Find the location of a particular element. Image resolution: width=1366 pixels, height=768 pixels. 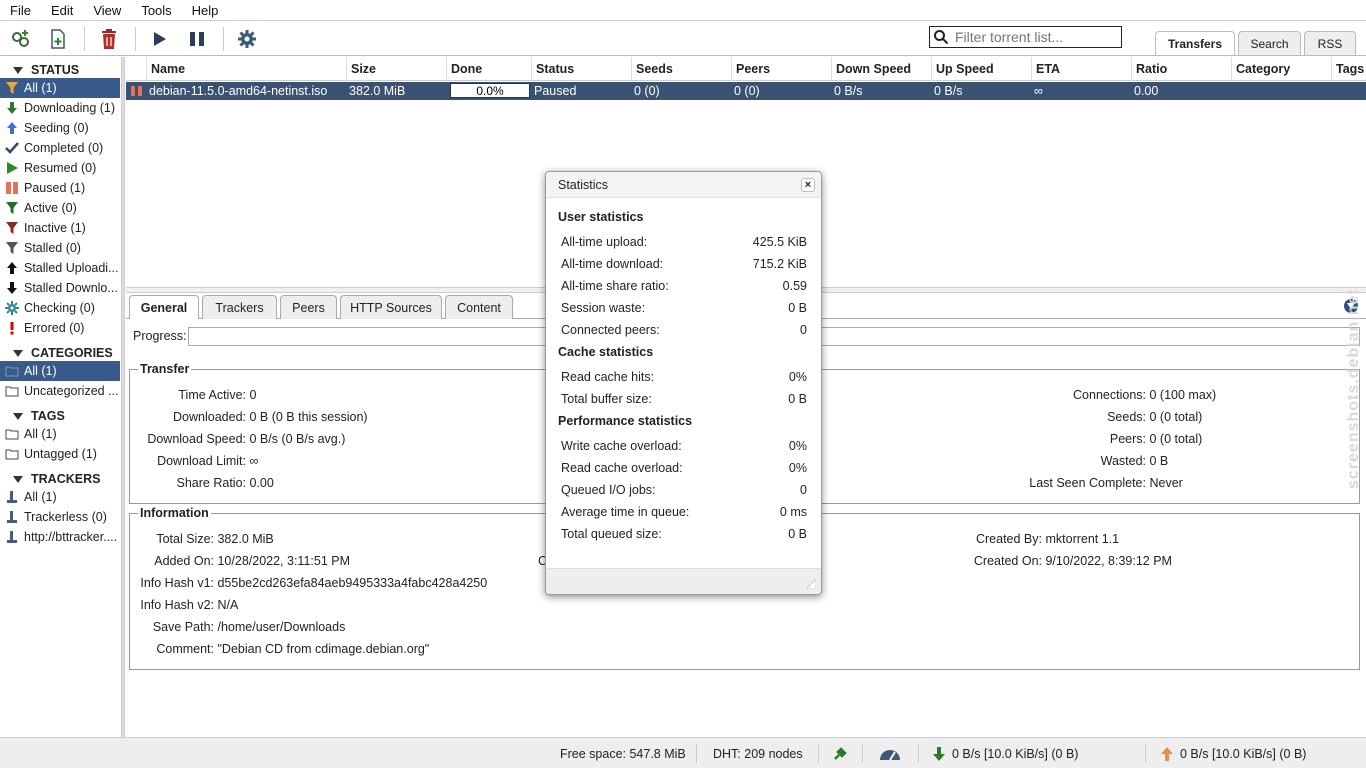

categories-section-header: CATEGORIES is located at coordinates (56, 353).